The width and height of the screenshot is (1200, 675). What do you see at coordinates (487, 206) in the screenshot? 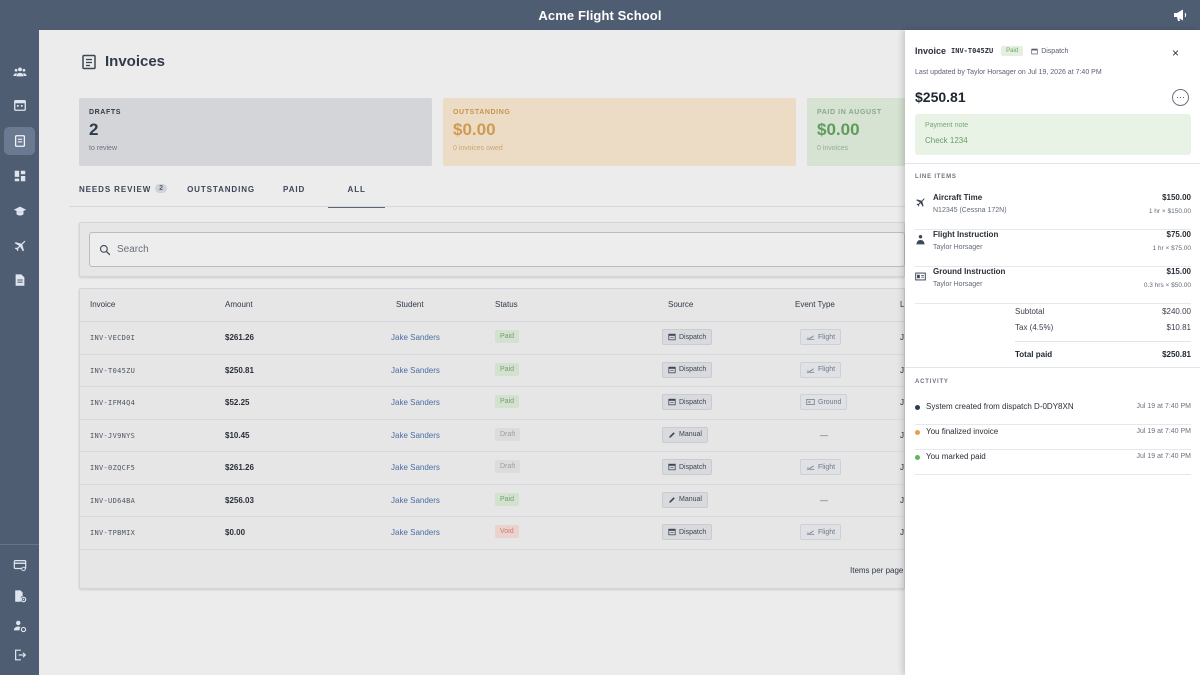
I see `tabs-divider` at bounding box center [487, 206].